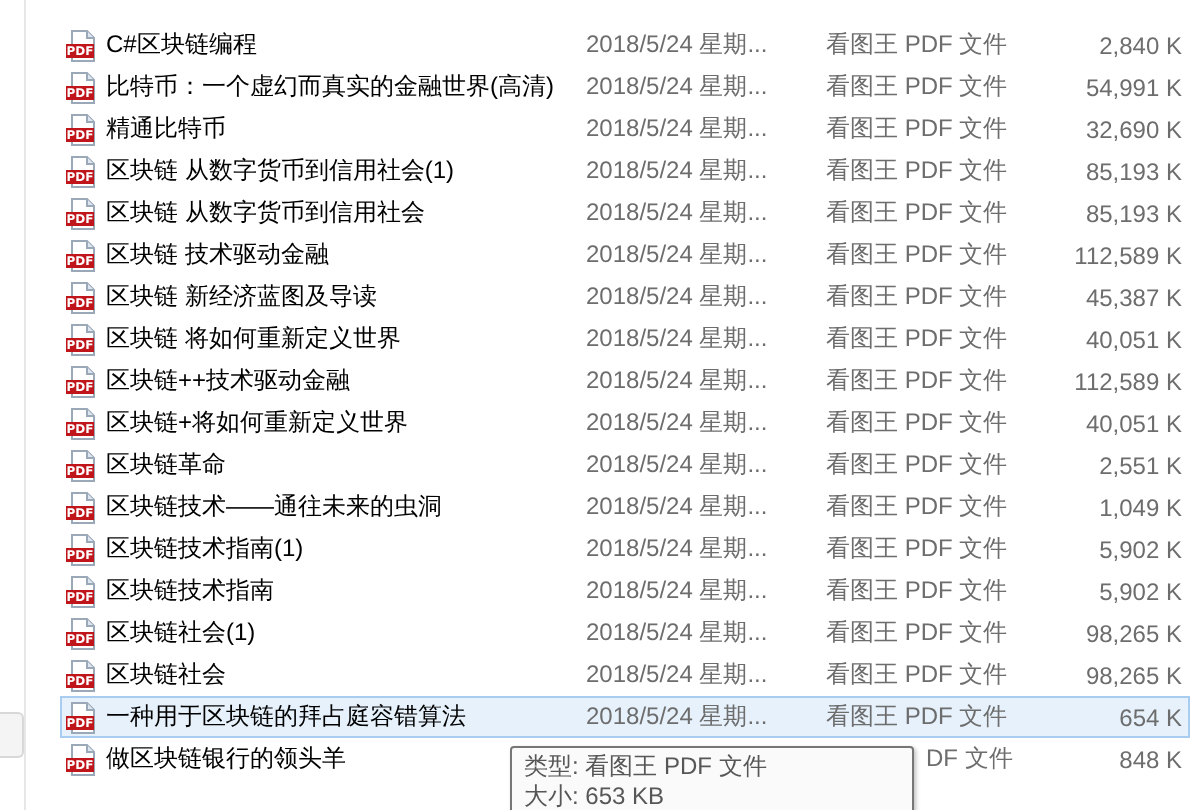  What do you see at coordinates (257, 422) in the screenshot?
I see `file-name: 区块链+将如何重新定义世界` at bounding box center [257, 422].